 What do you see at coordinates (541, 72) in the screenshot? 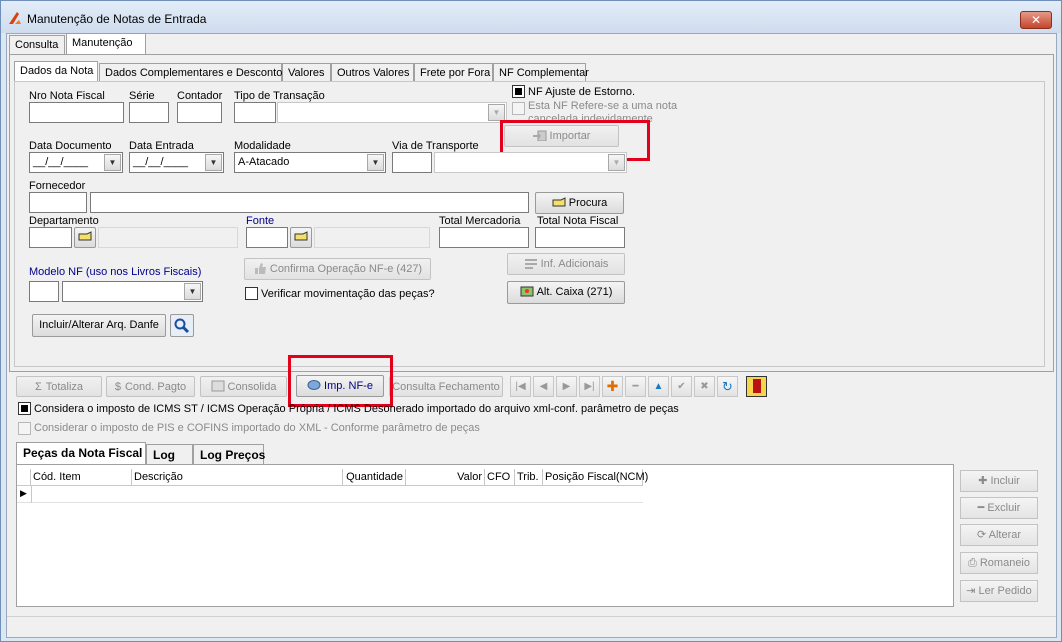
I see `tab-nf-complementar: NF Complementar` at bounding box center [541, 72].